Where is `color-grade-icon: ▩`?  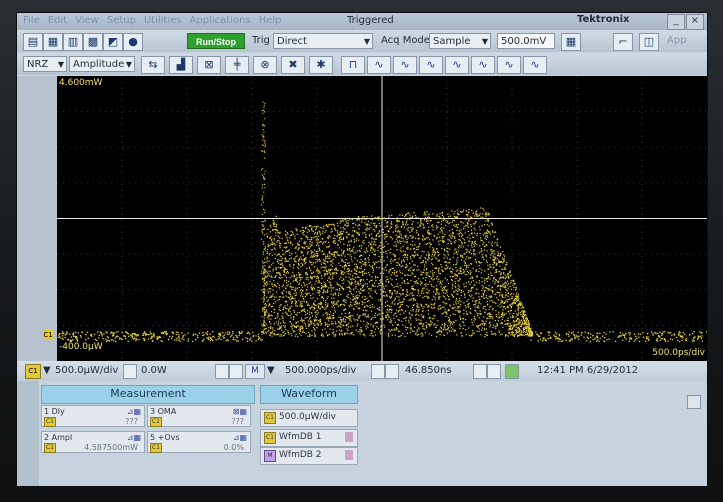
color-grade-icon: ▩ is located at coordinates (93, 42).